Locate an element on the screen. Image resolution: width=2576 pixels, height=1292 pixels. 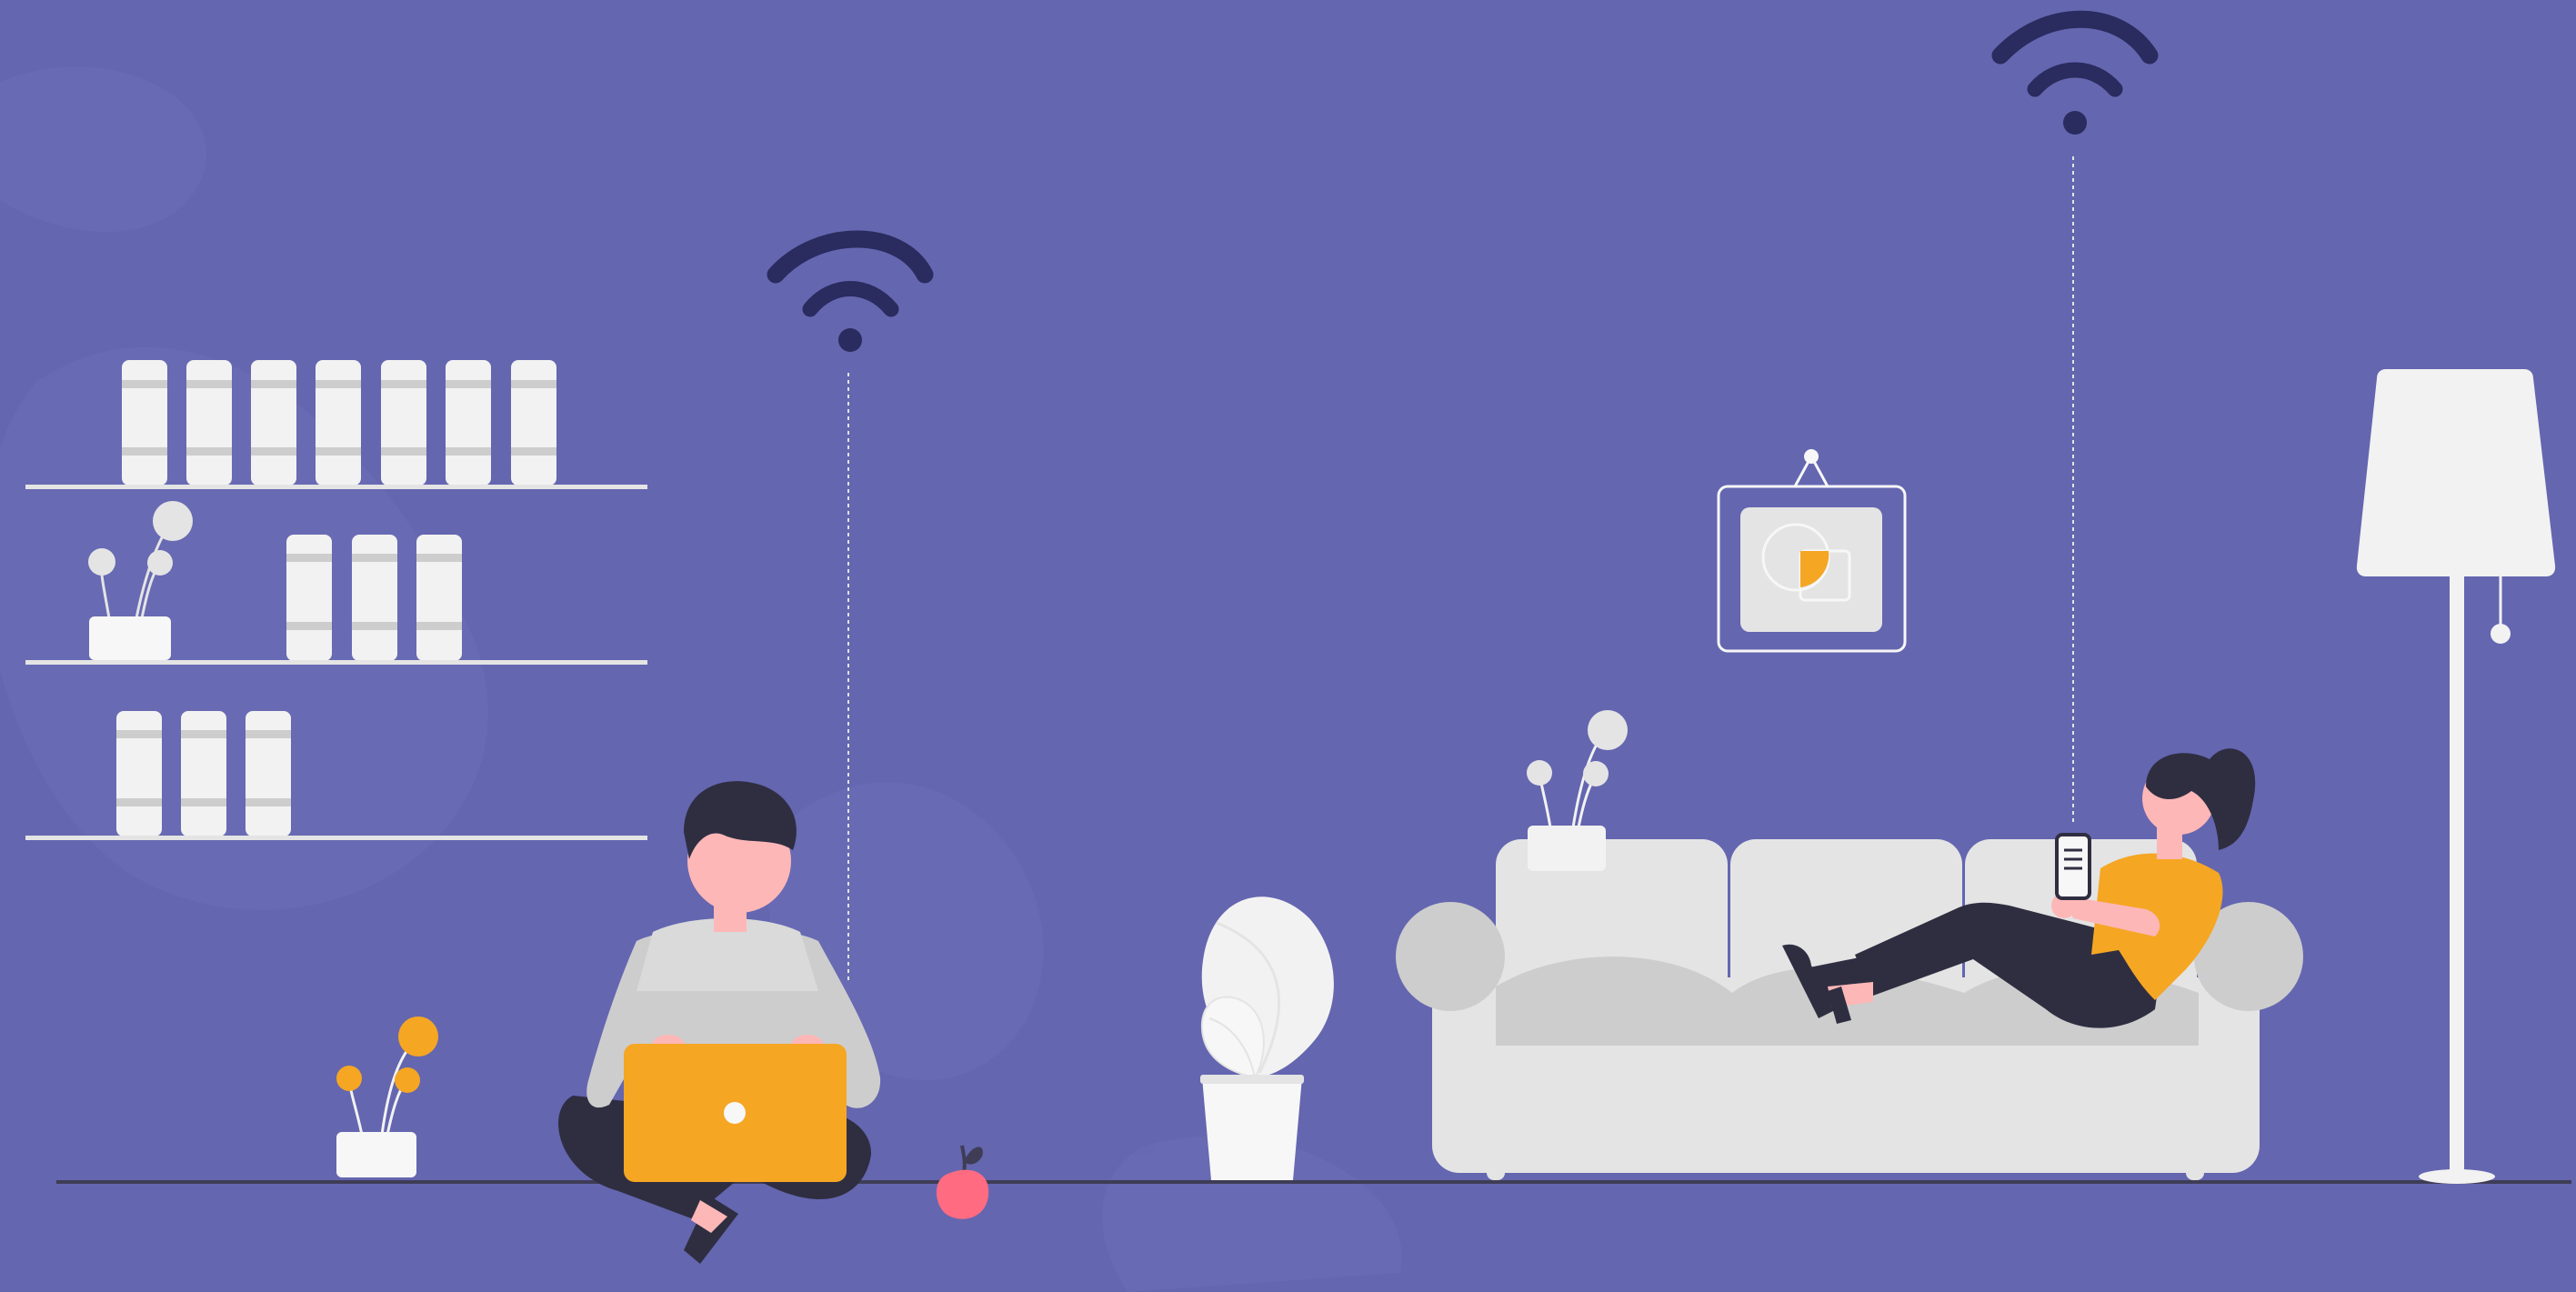
laptop-logo-icon is located at coordinates (735, 1113).